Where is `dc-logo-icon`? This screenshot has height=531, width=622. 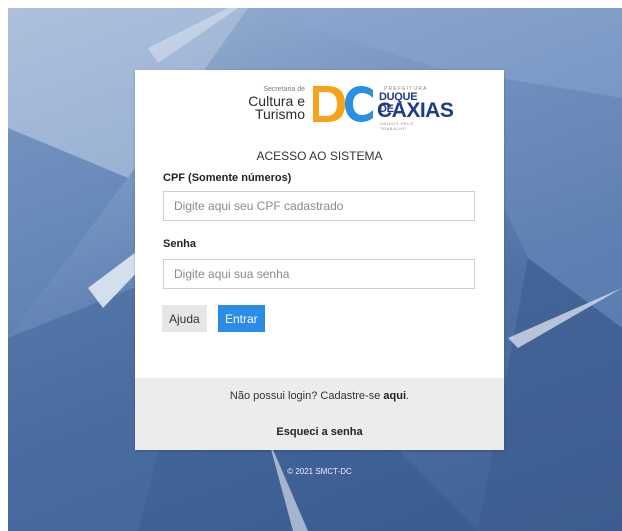 dc-logo-icon is located at coordinates (343, 104).